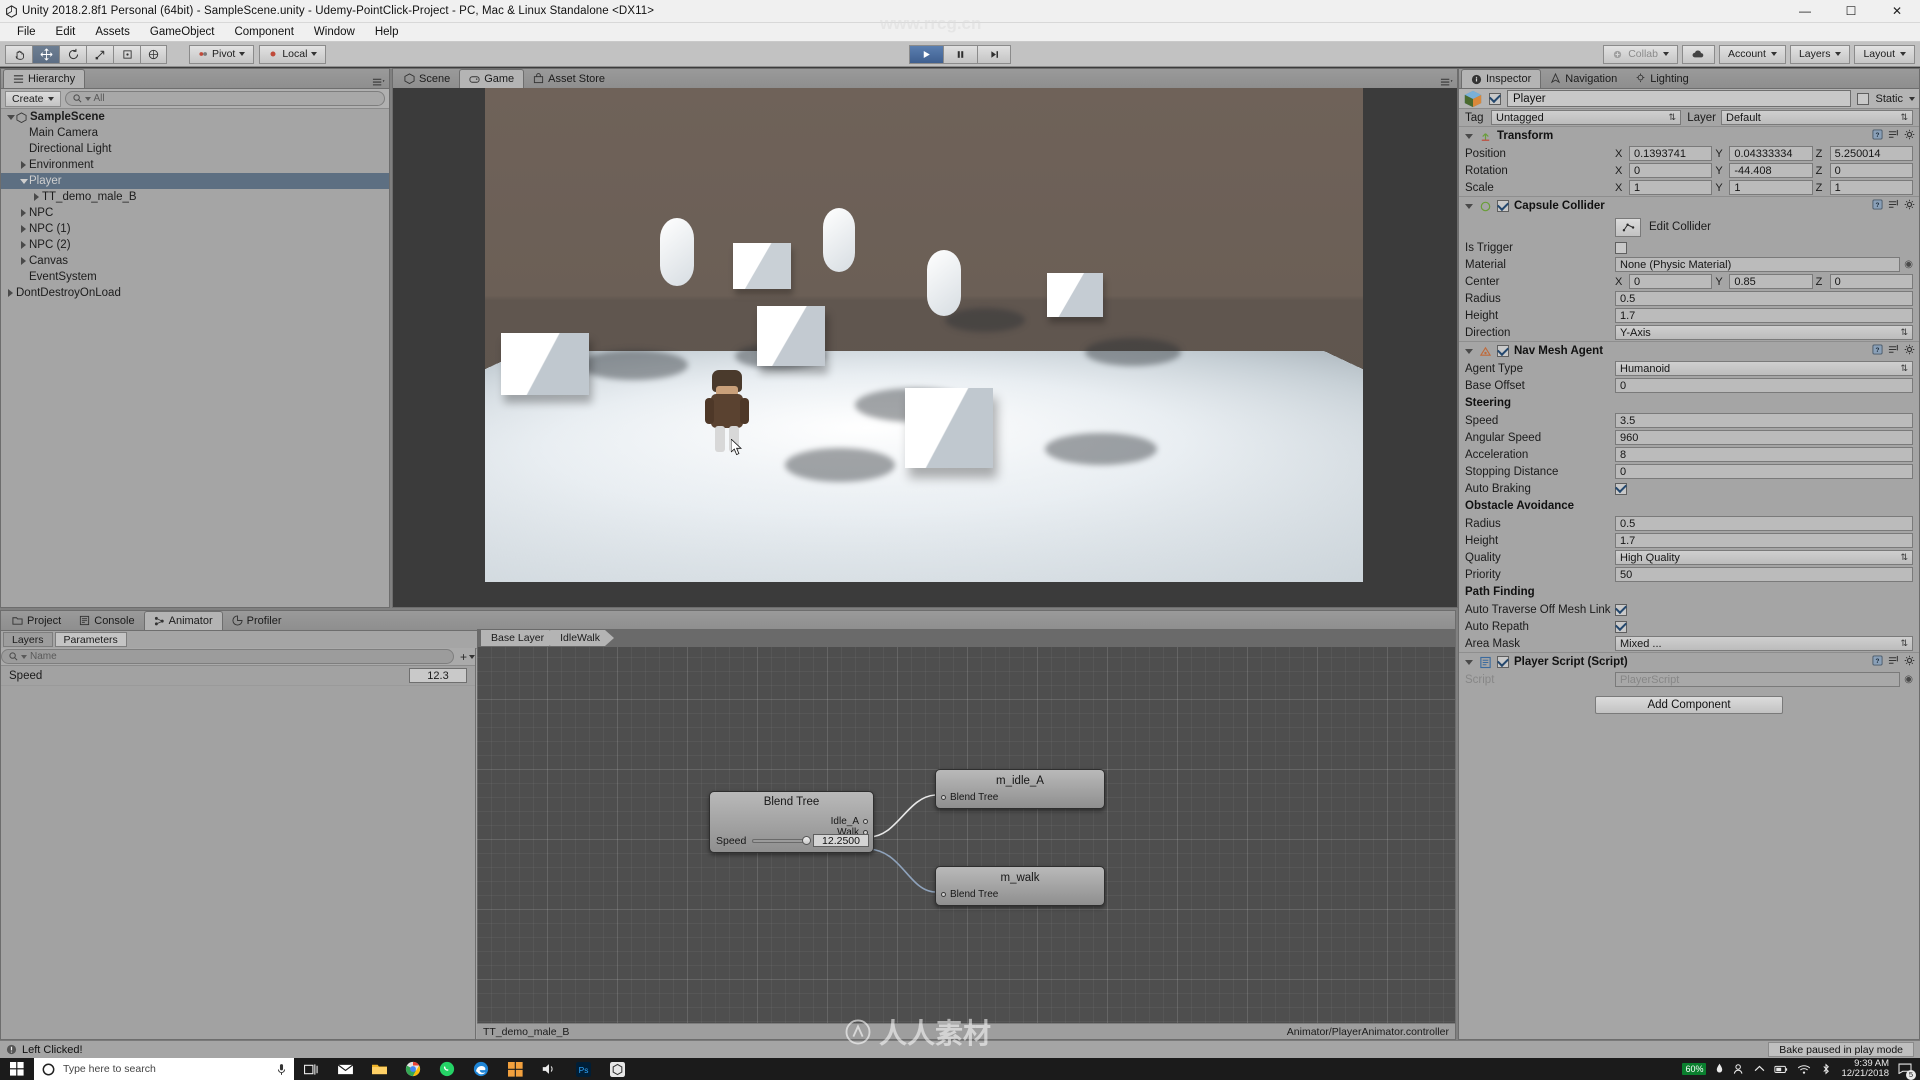 This screenshot has height=1080, width=1920. What do you see at coordinates (44, 78) in the screenshot?
I see `tab-hierarchy: Hierarchy` at bounding box center [44, 78].